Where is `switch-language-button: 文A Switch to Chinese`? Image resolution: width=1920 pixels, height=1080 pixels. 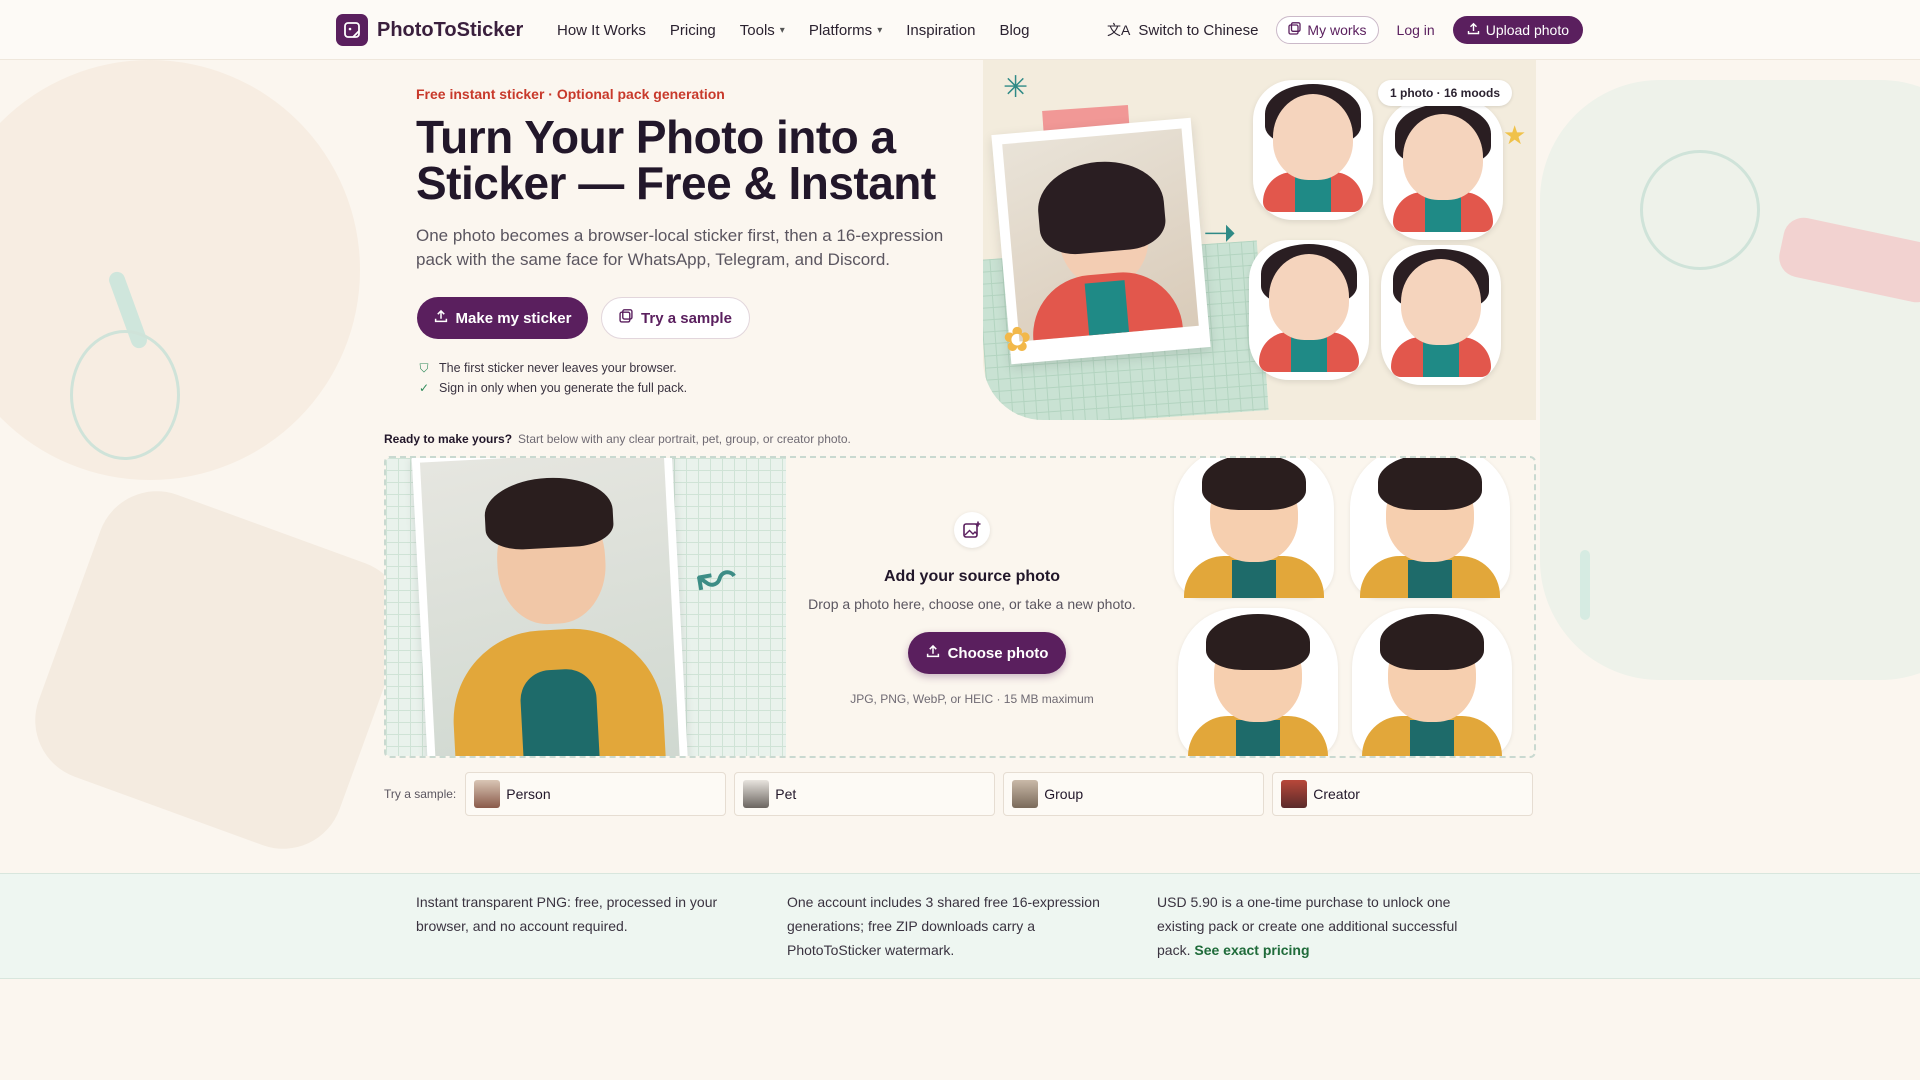
switch-language-button: 文A Switch to Chinese is located at coordinates (1182, 30).